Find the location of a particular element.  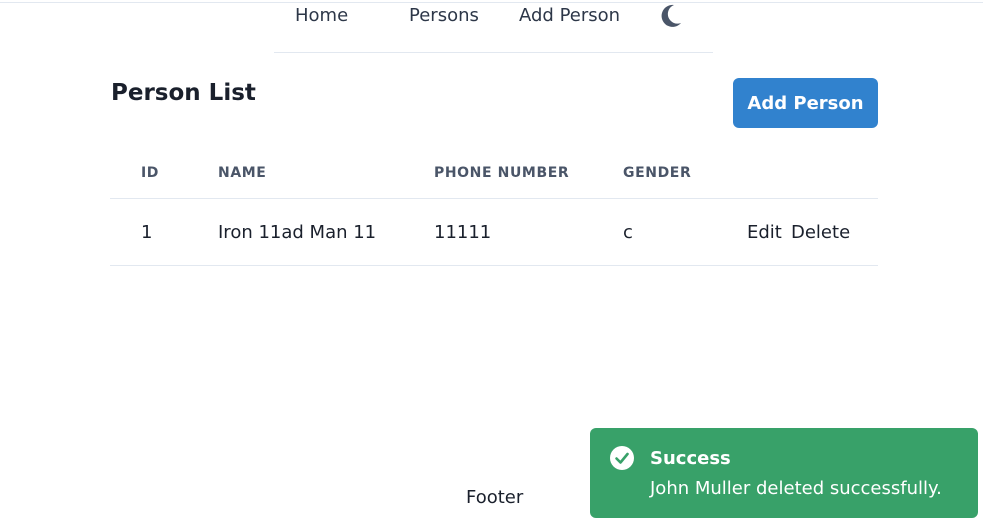

table-row: 1 Iron 11ad Man 11 11111 c Edit Delete is located at coordinates (494, 232).